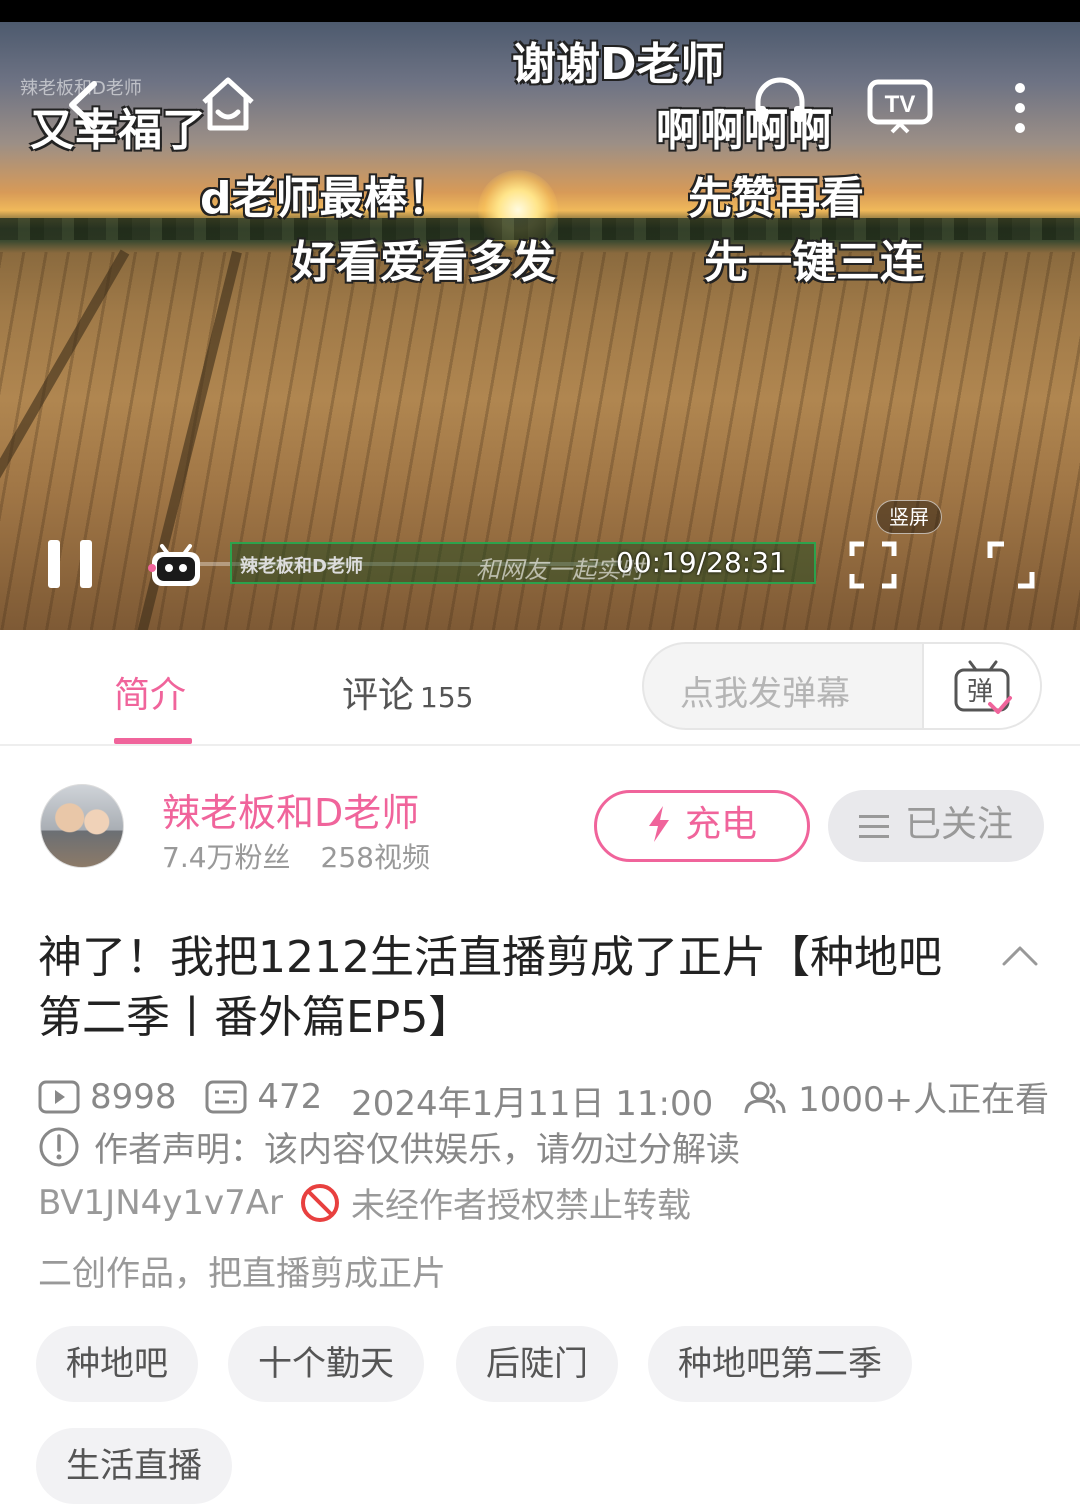 Image resolution: width=1080 pixels, height=1504 pixels. What do you see at coordinates (873, 826) in the screenshot?
I see `menu-lines-icon` at bounding box center [873, 826].